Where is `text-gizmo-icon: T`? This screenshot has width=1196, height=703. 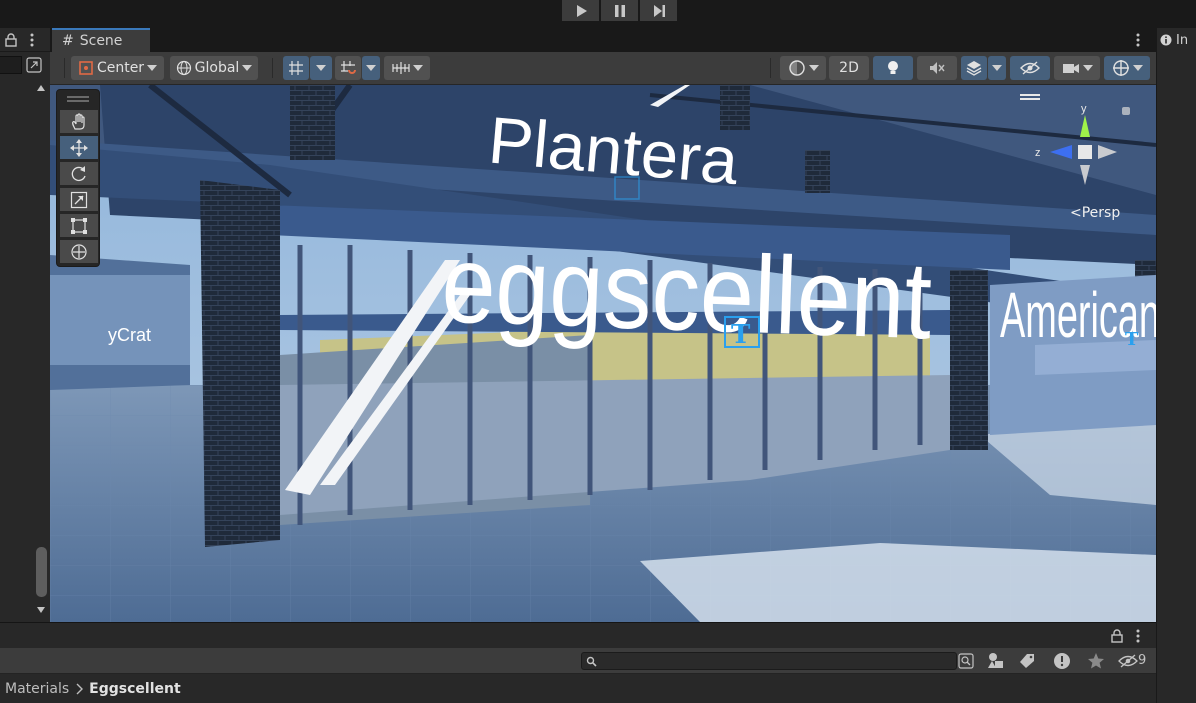
text-gizmo-icon: T is located at coordinates (1132, 339).